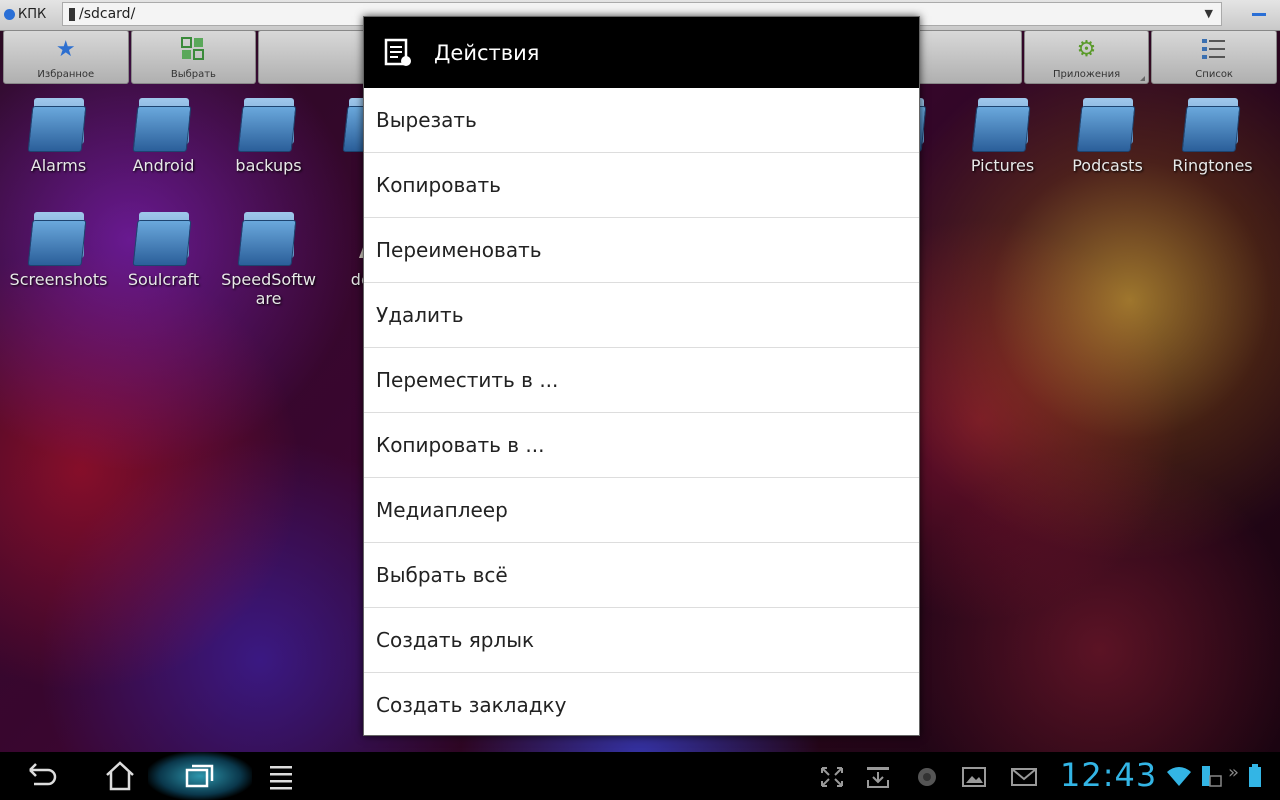  I want to click on back-icon, so click(41, 776).